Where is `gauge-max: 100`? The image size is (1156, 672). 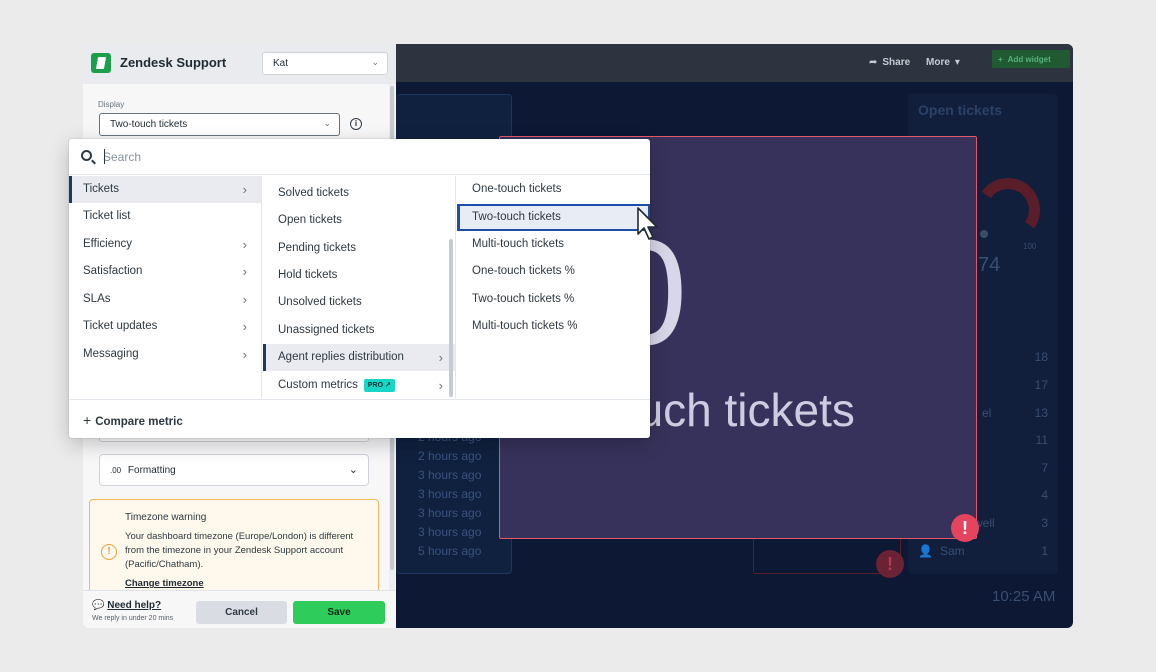
gauge-max: 100 is located at coordinates (1030, 246).